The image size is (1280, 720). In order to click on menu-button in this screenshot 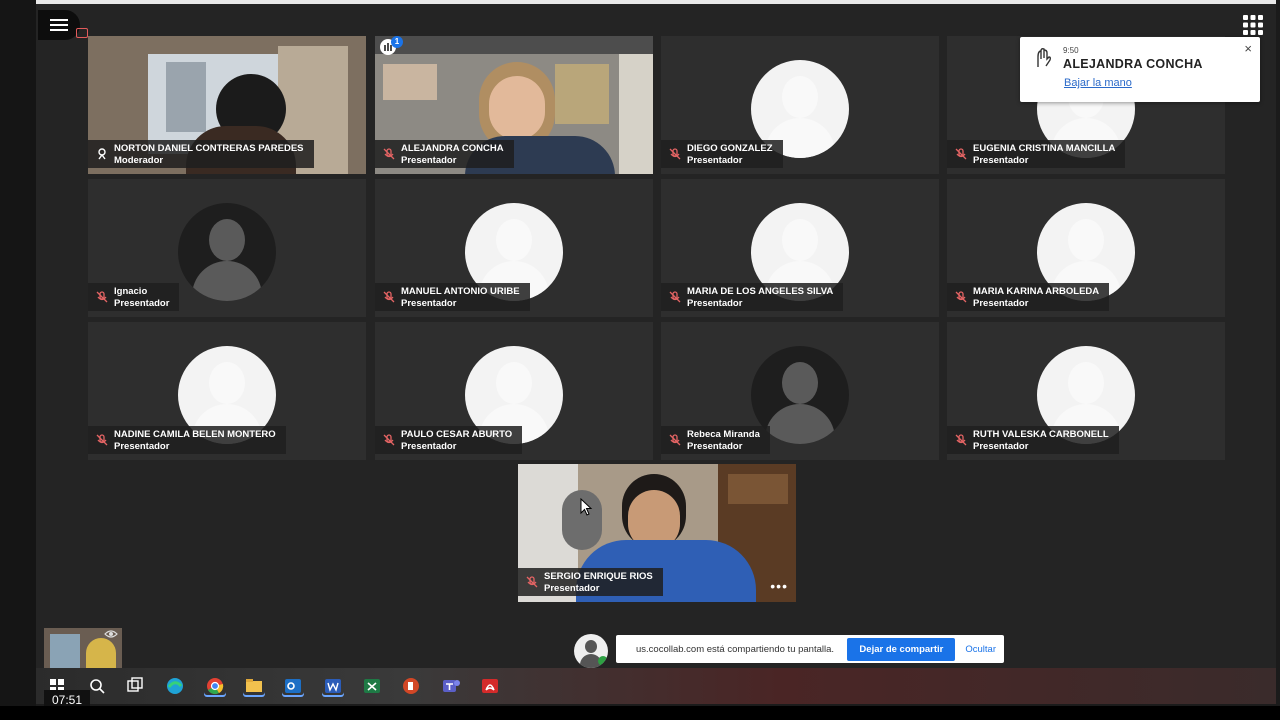, I will do `click(59, 25)`.